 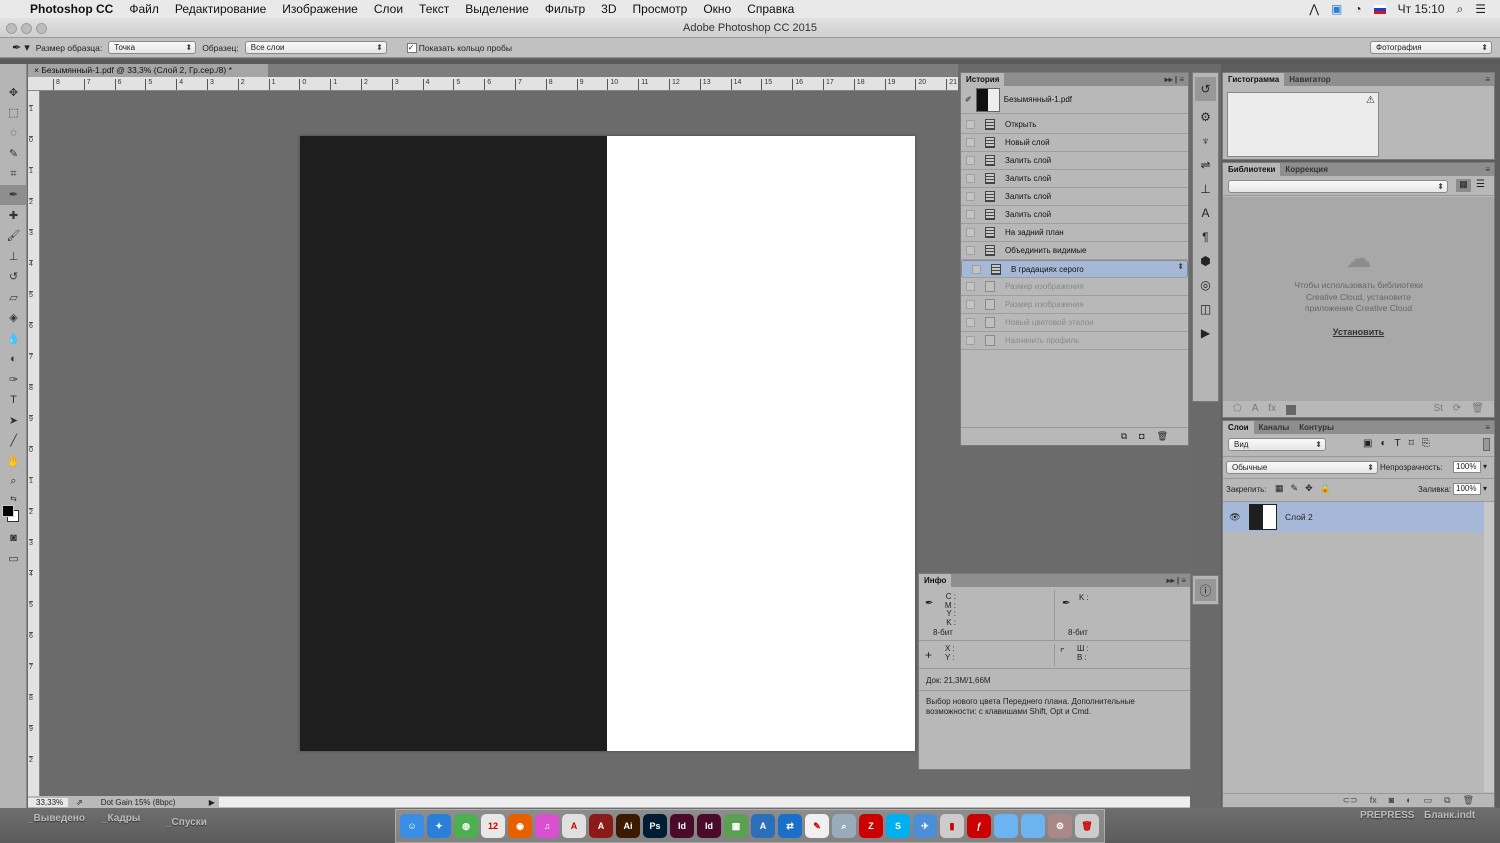 I want to click on dock-itunes-icon: ♫, so click(x=547, y=826).